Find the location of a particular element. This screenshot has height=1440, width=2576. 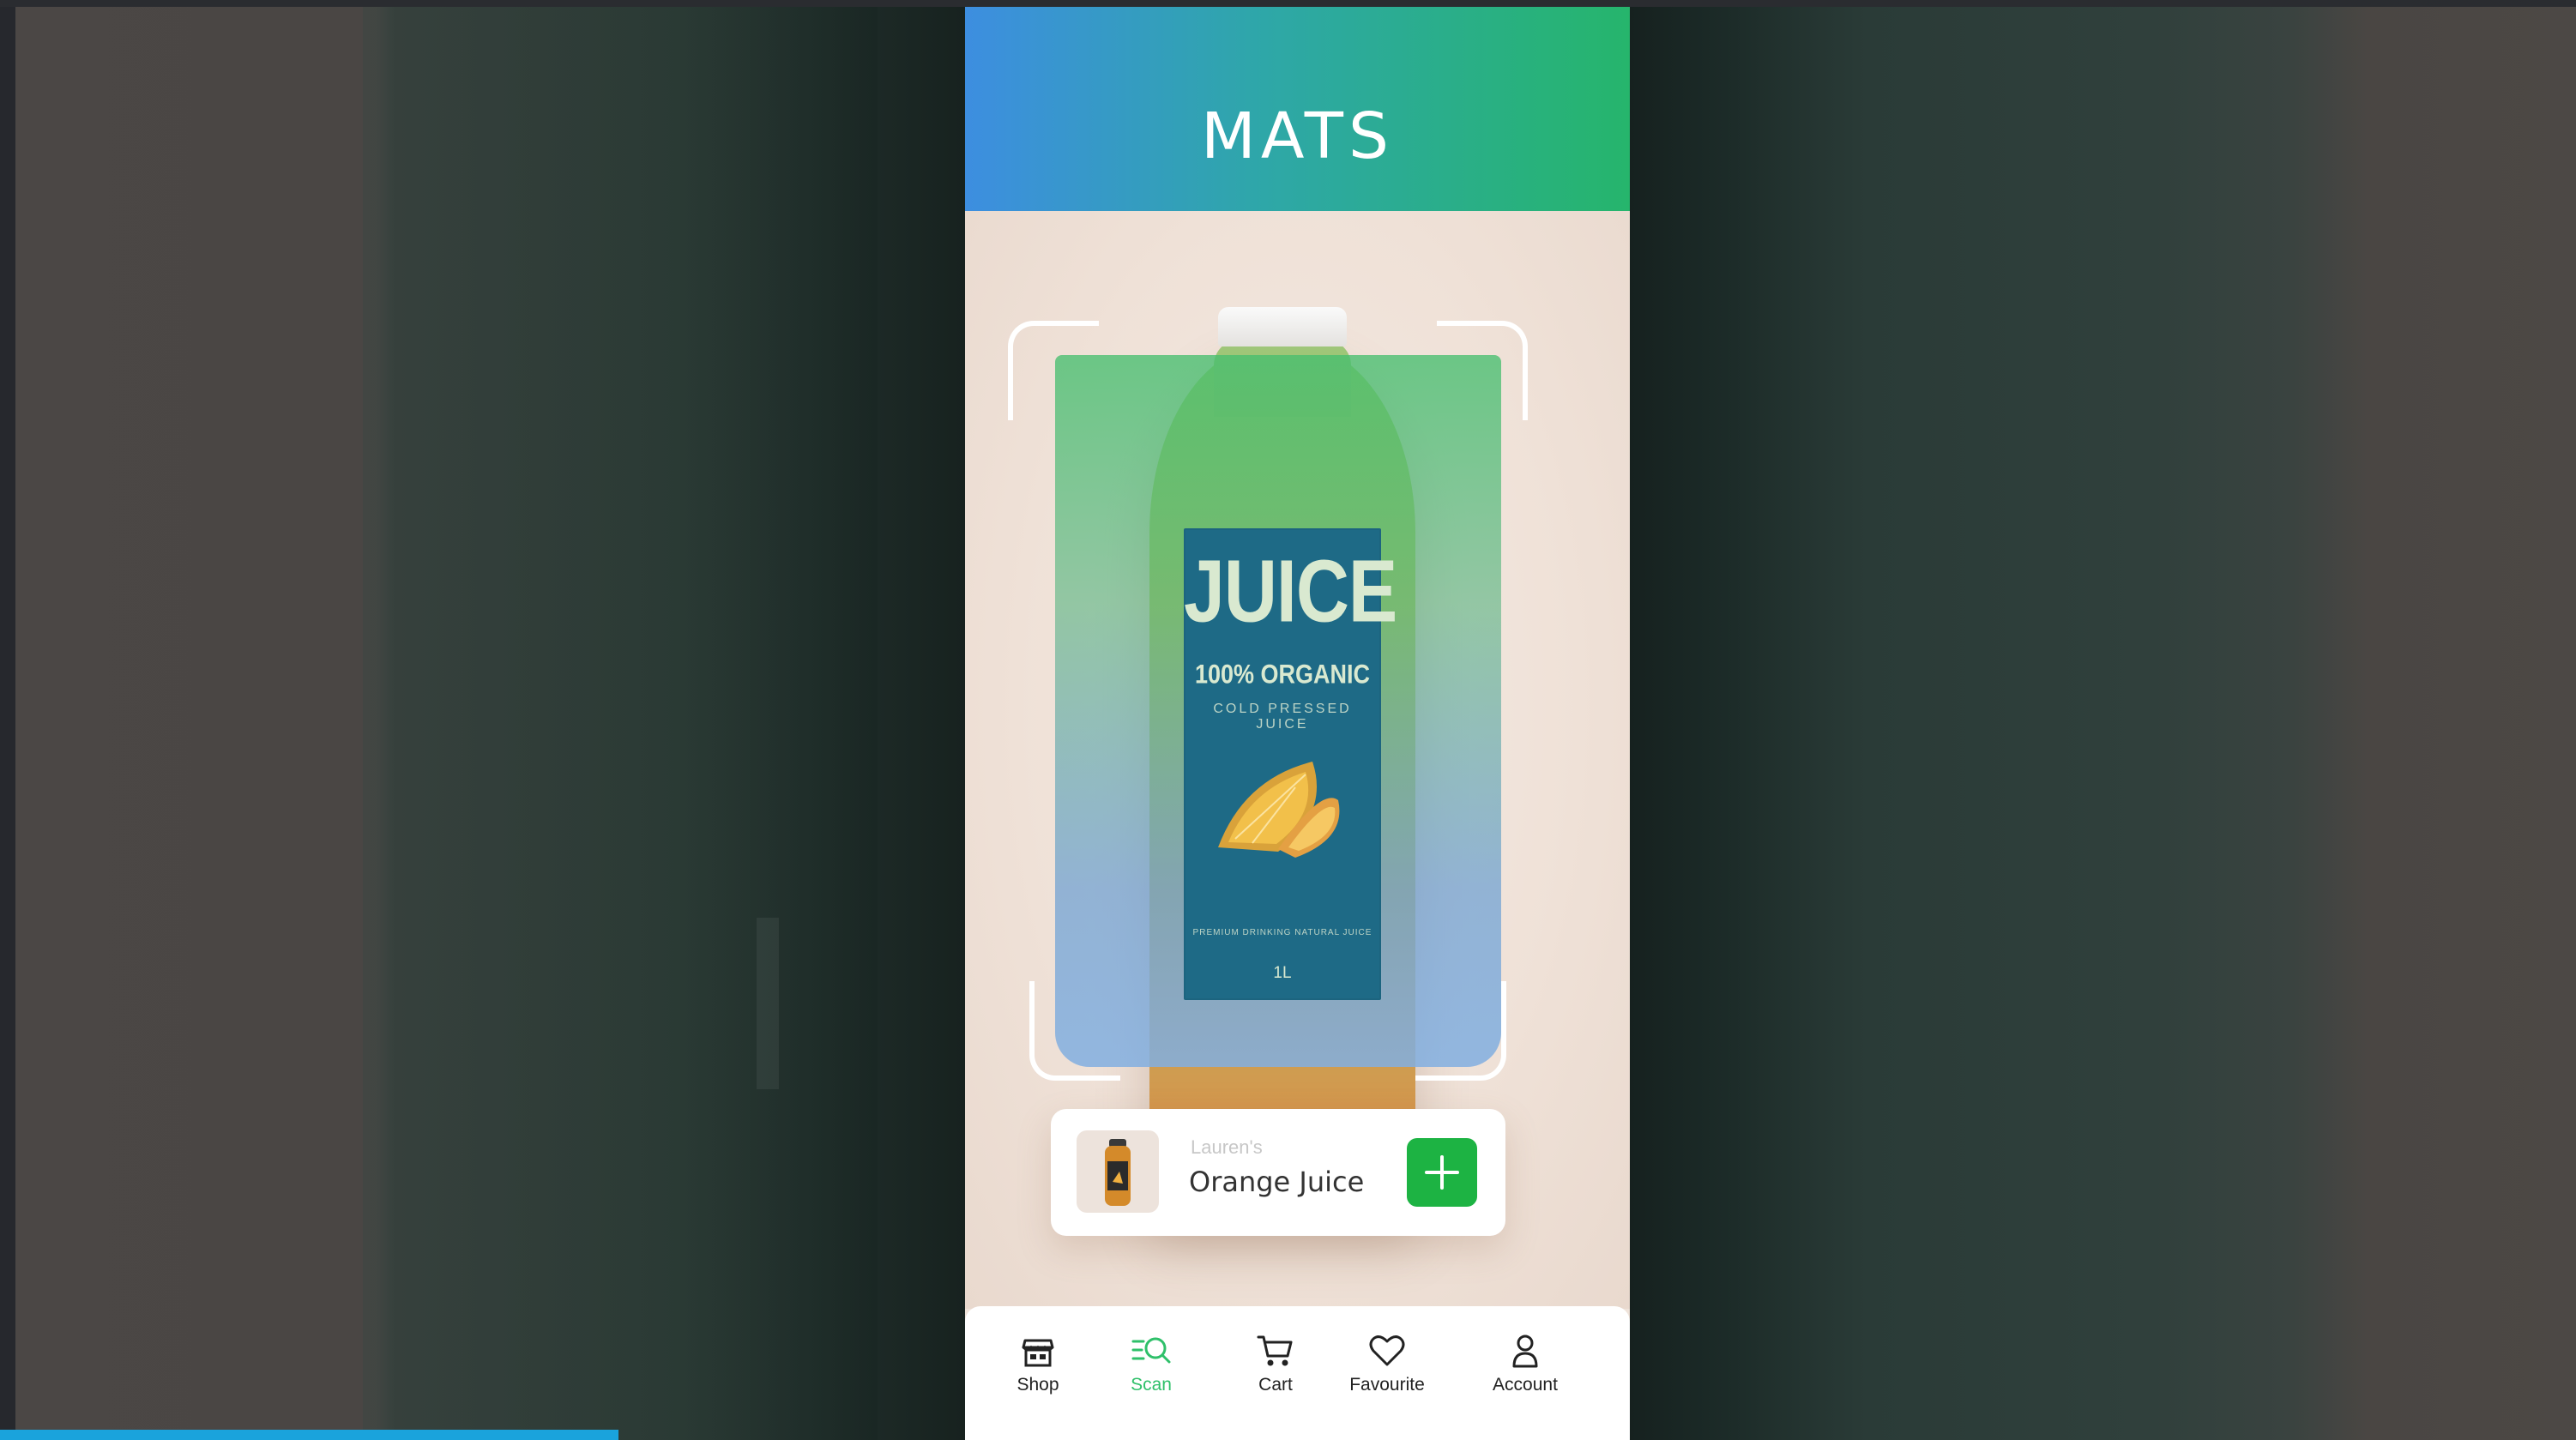

bottom-navigation: Shop Scan Cart Favourite Account is located at coordinates (1297, 1373).